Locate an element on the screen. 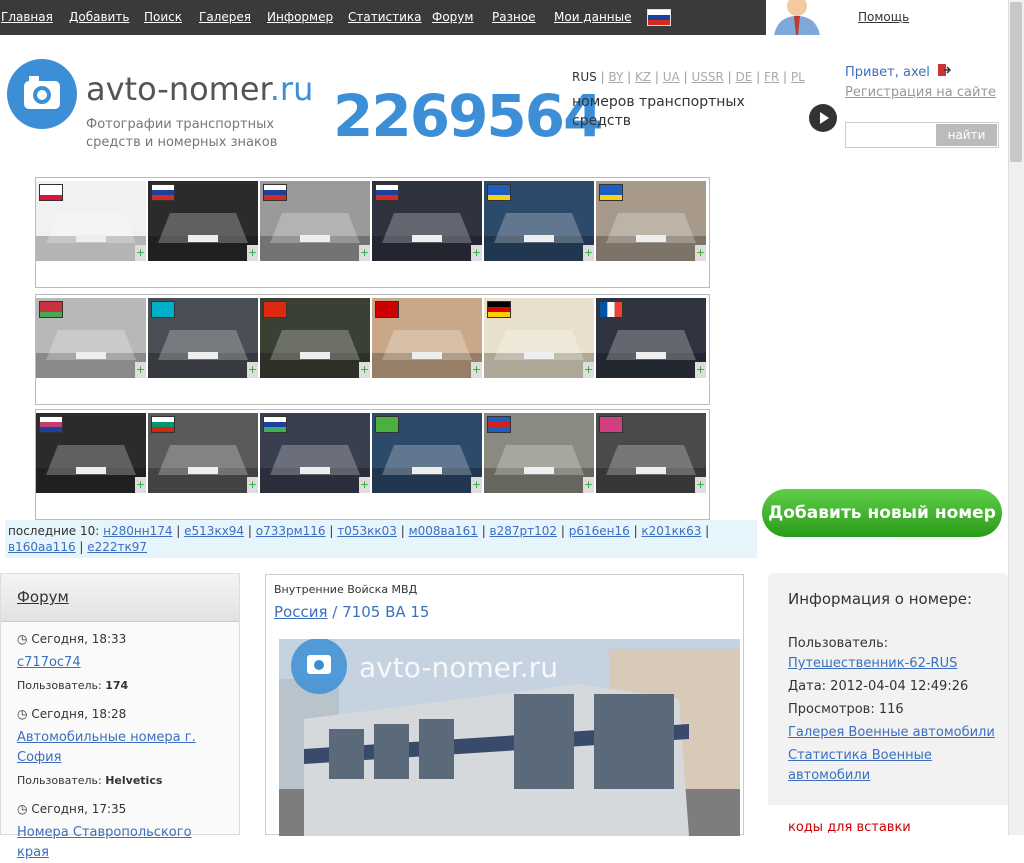 This screenshot has height=863, width=1024. info-views: Просмотров: 116 is located at coordinates (846, 709).